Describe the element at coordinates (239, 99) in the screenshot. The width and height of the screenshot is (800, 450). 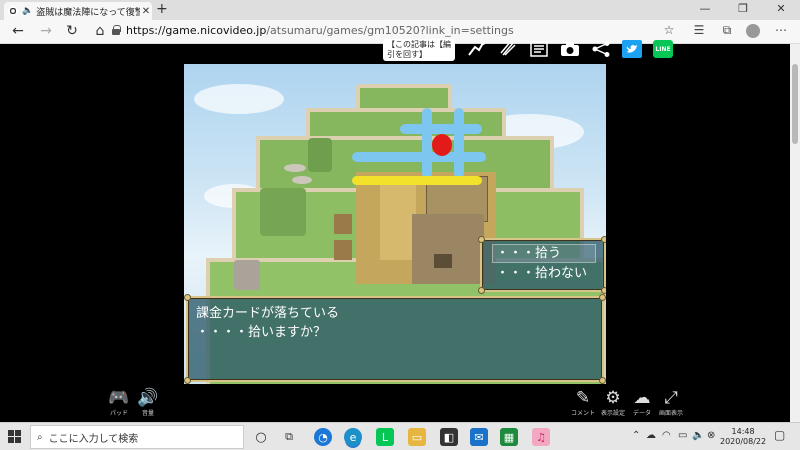
I see `cloud` at that location.